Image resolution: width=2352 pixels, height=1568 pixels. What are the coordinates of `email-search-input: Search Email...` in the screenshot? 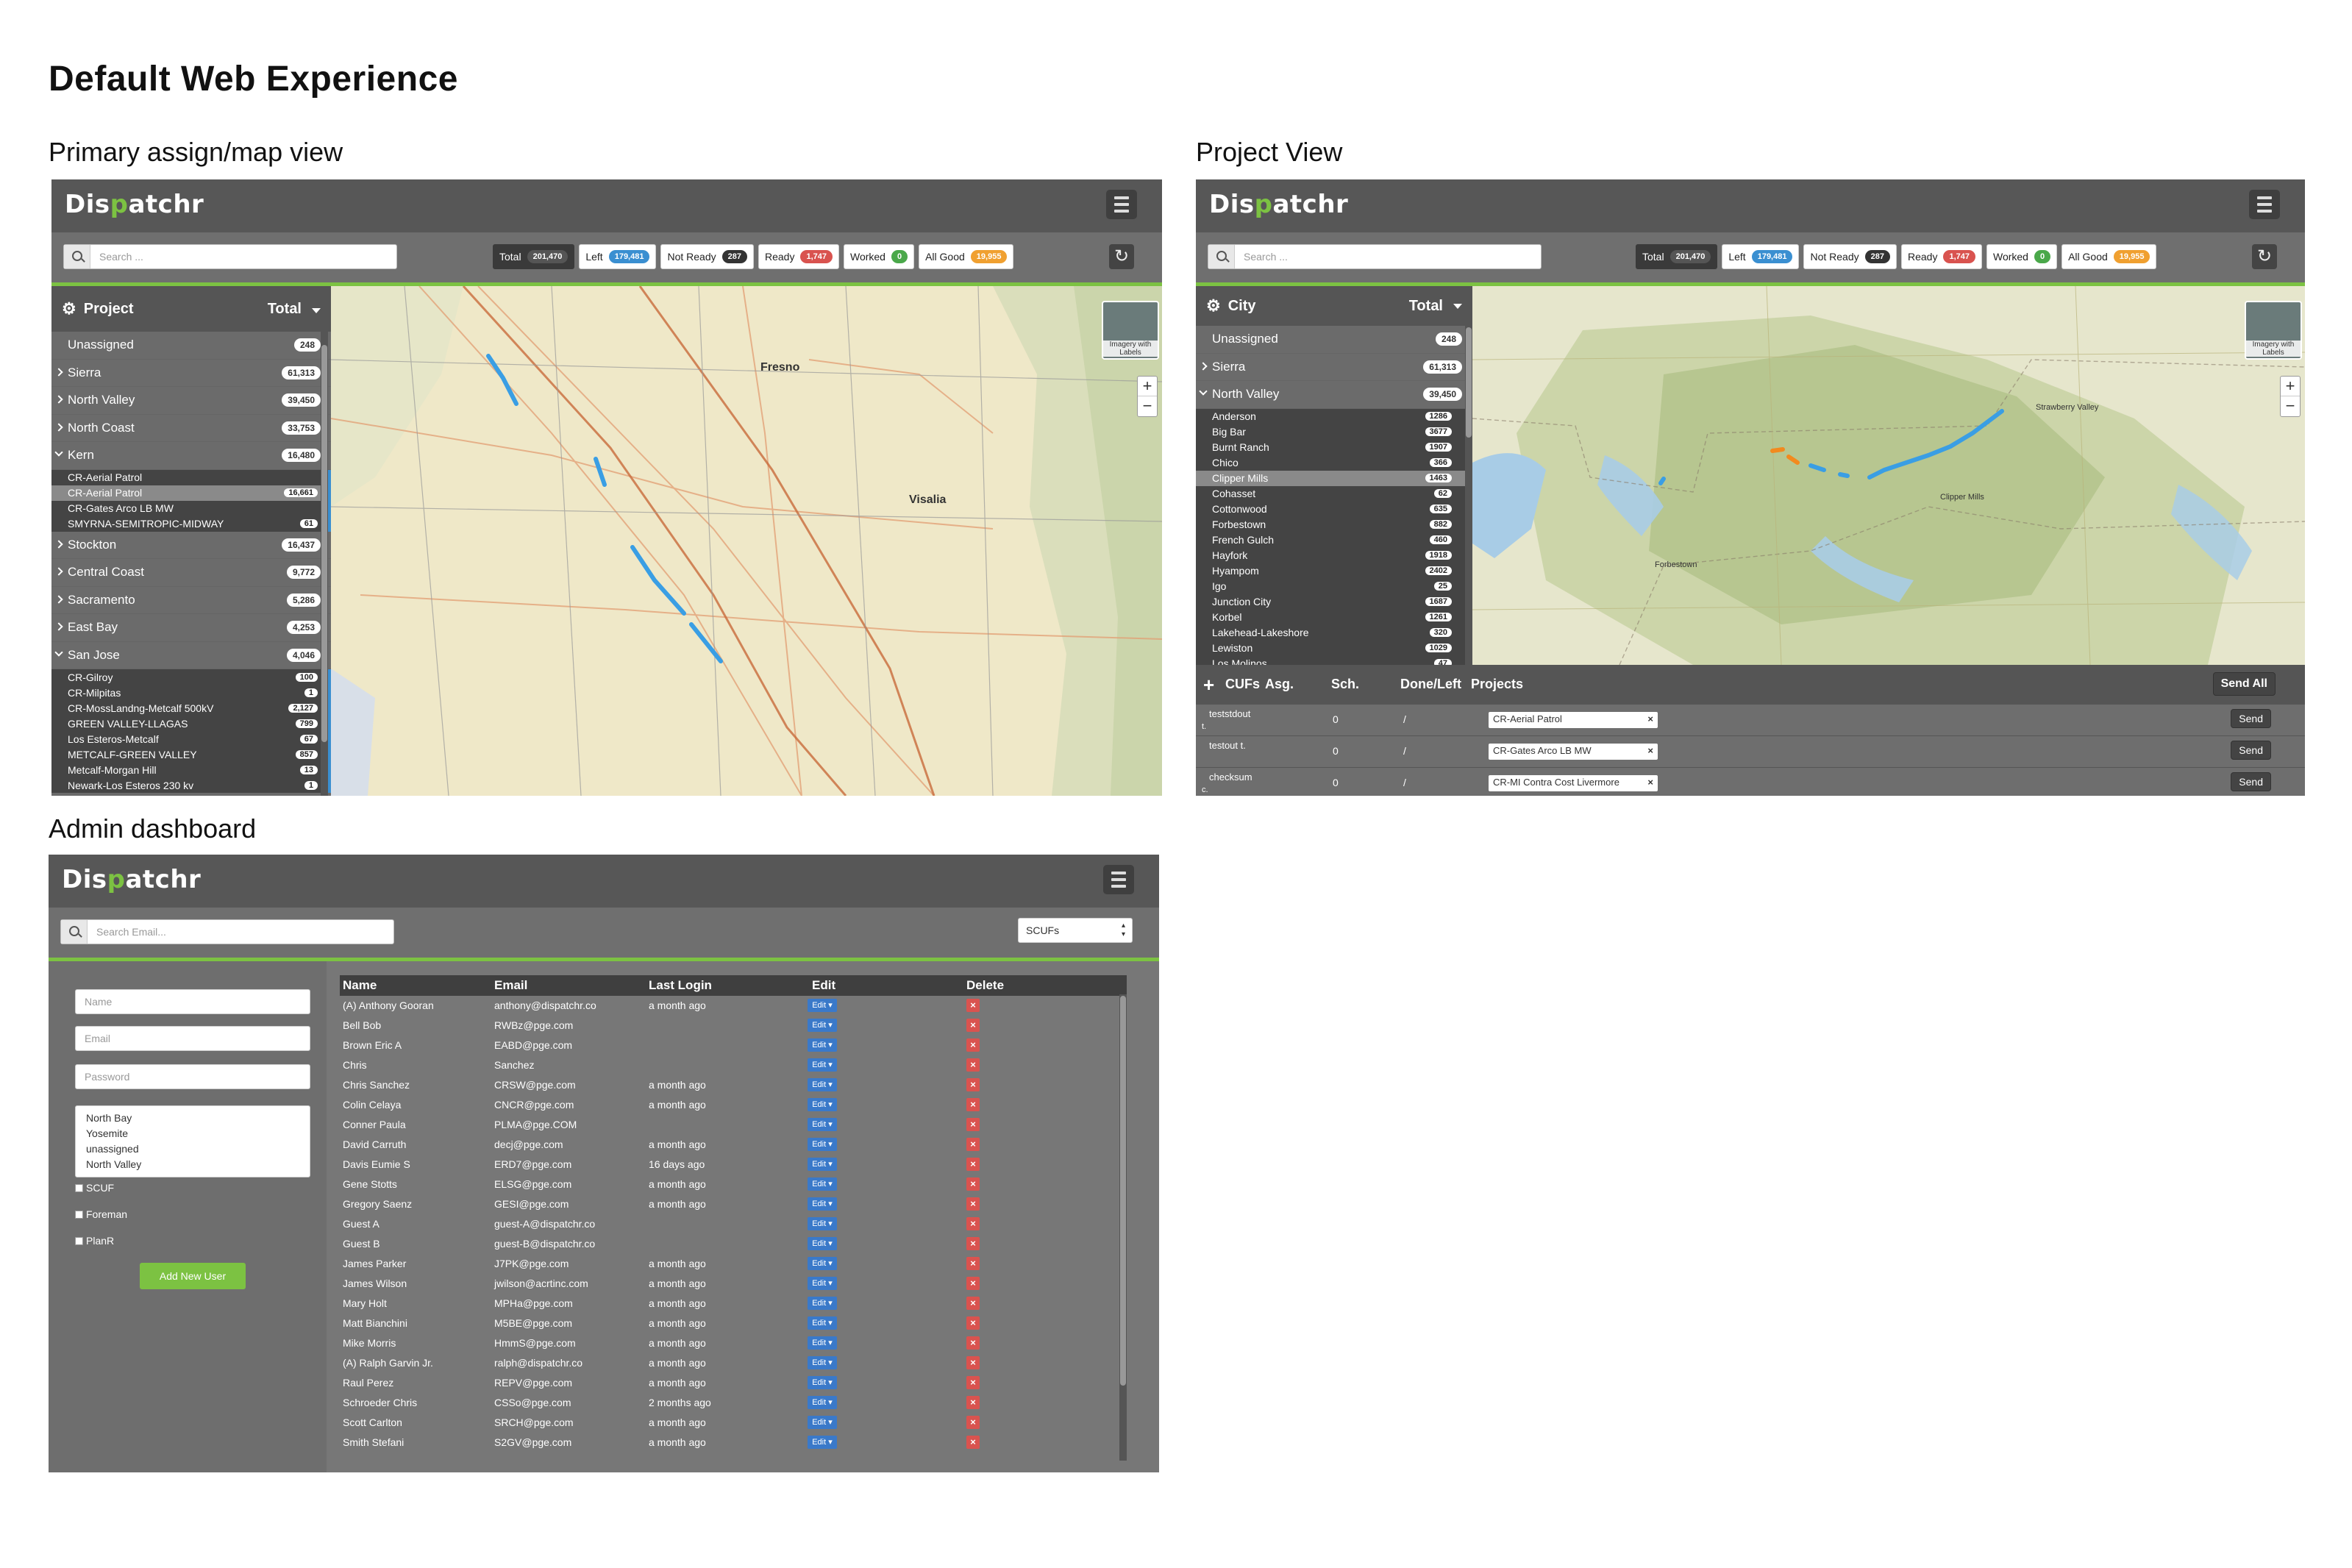 It's located at (227, 931).